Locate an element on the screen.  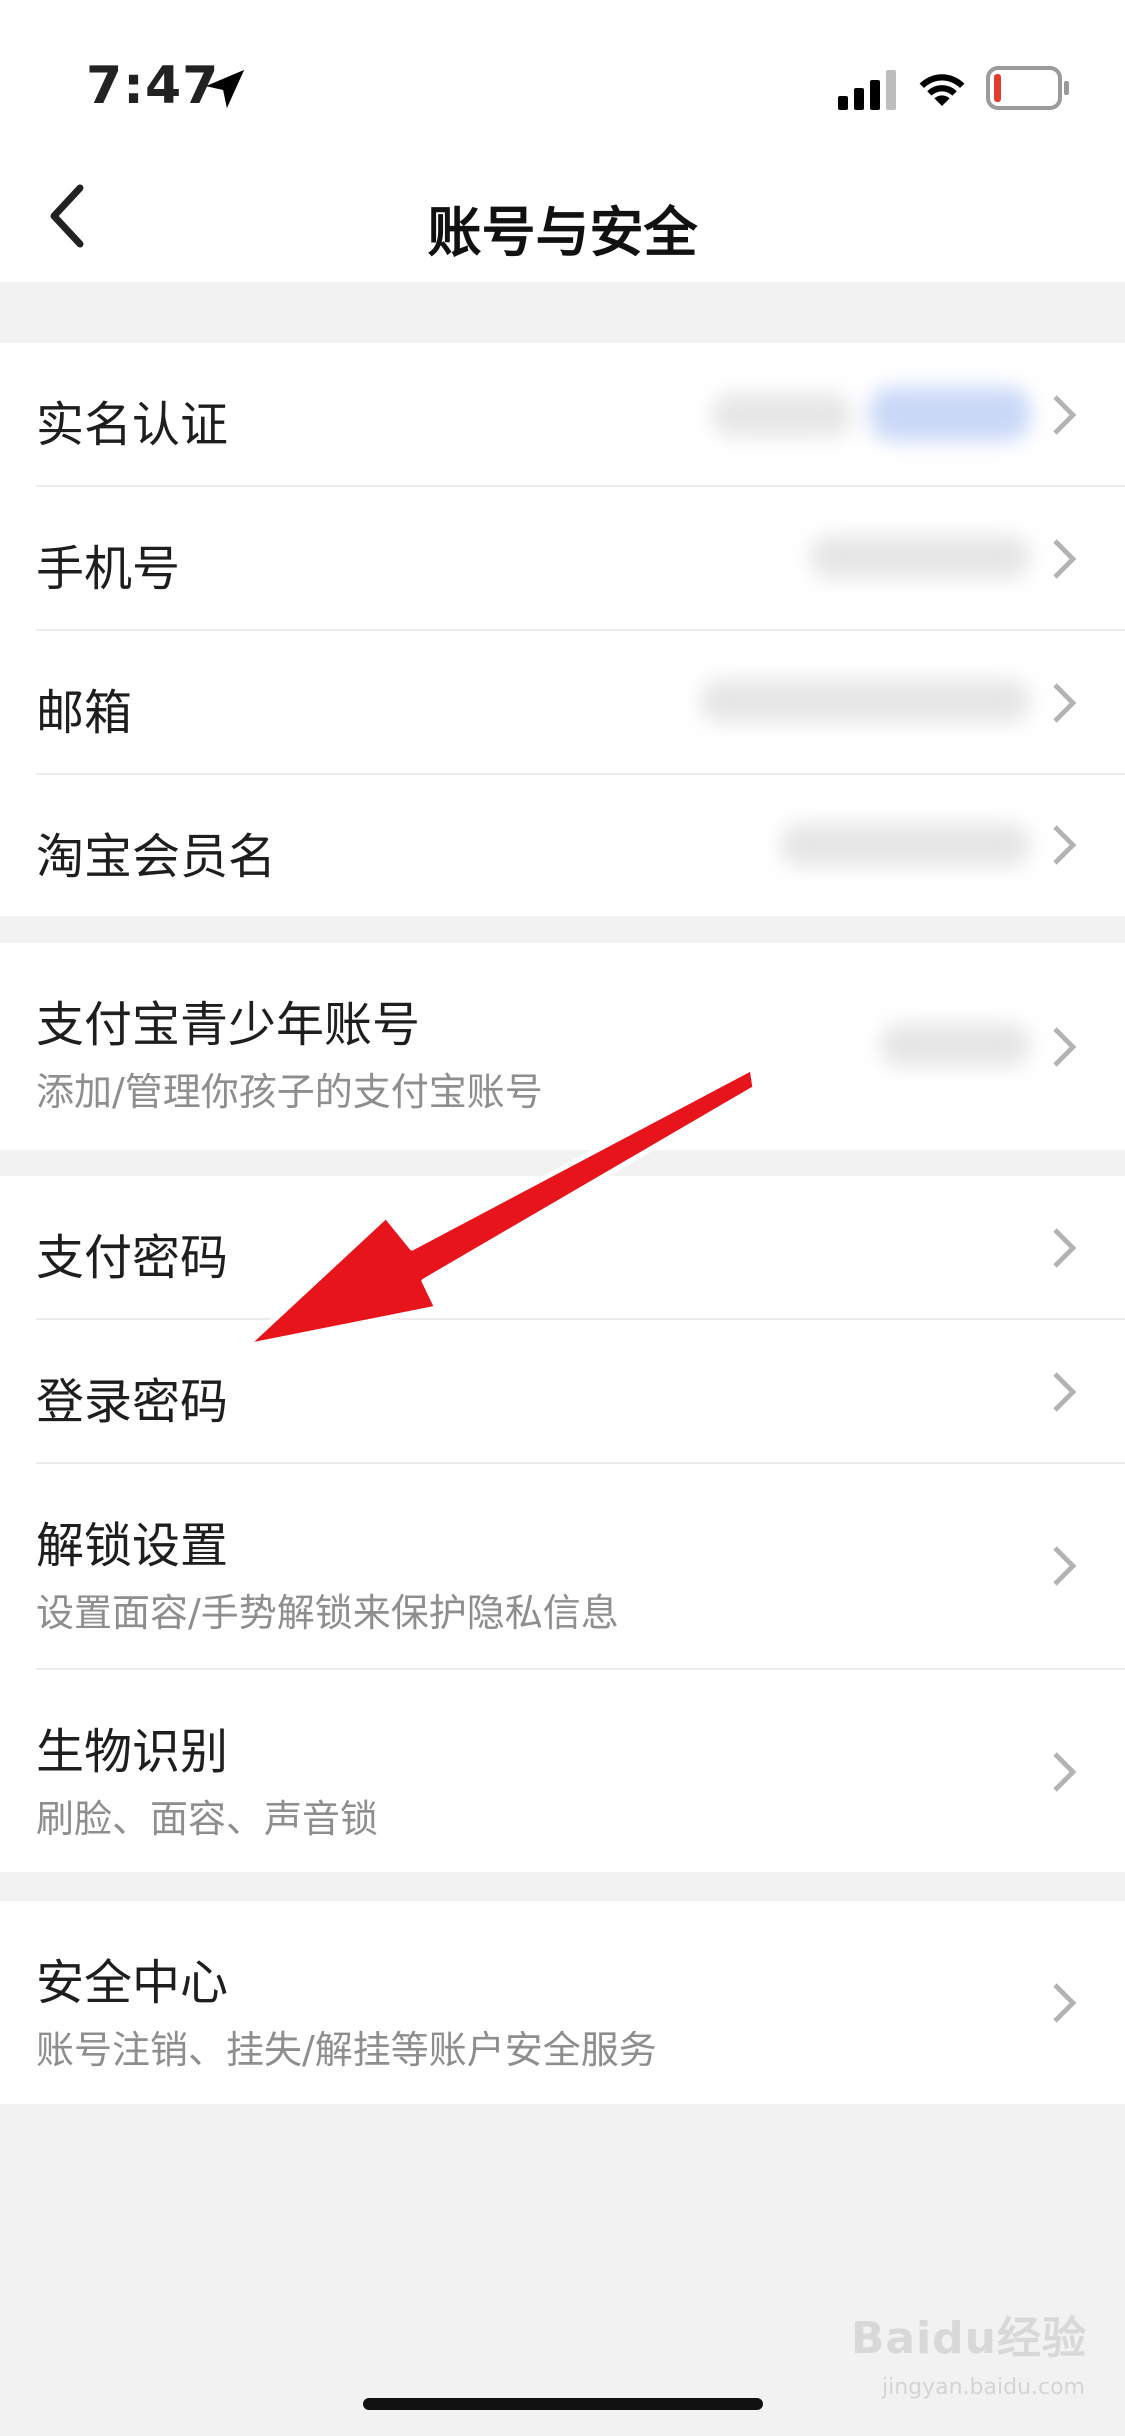
list-item-taobao-name: 淘宝会员名 is located at coordinates (562, 845).